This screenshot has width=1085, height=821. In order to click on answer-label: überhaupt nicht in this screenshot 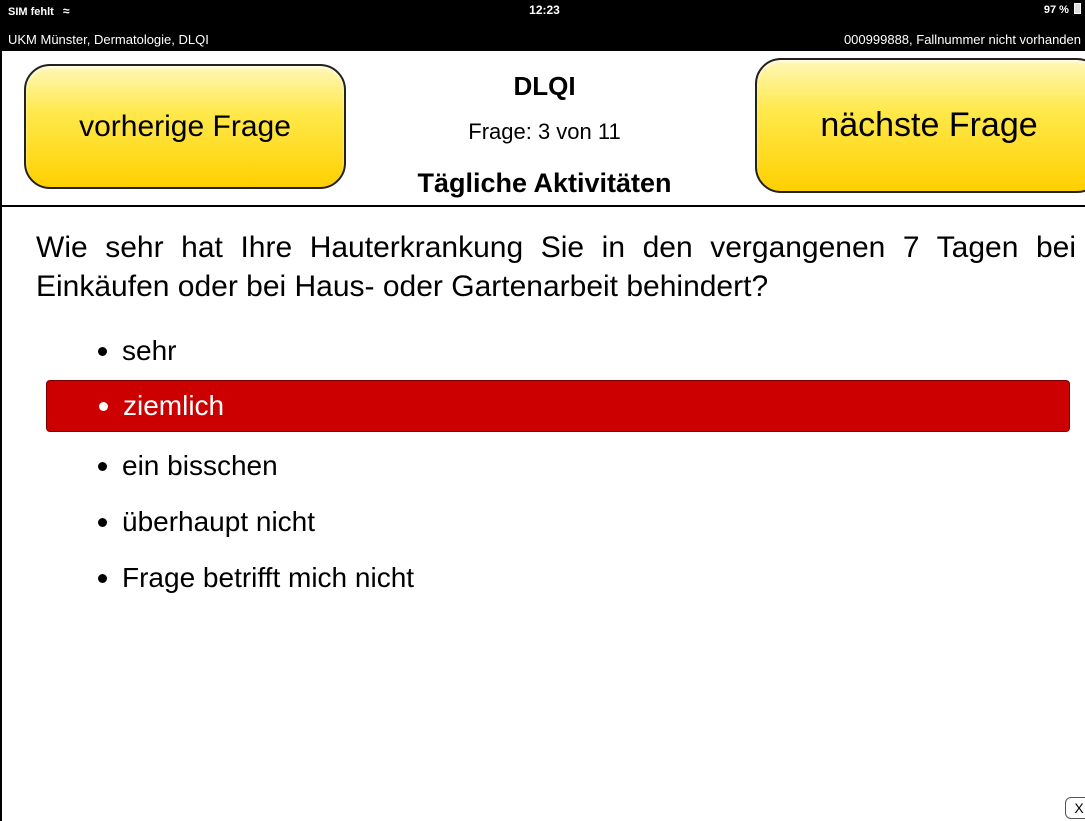, I will do `click(219, 521)`.